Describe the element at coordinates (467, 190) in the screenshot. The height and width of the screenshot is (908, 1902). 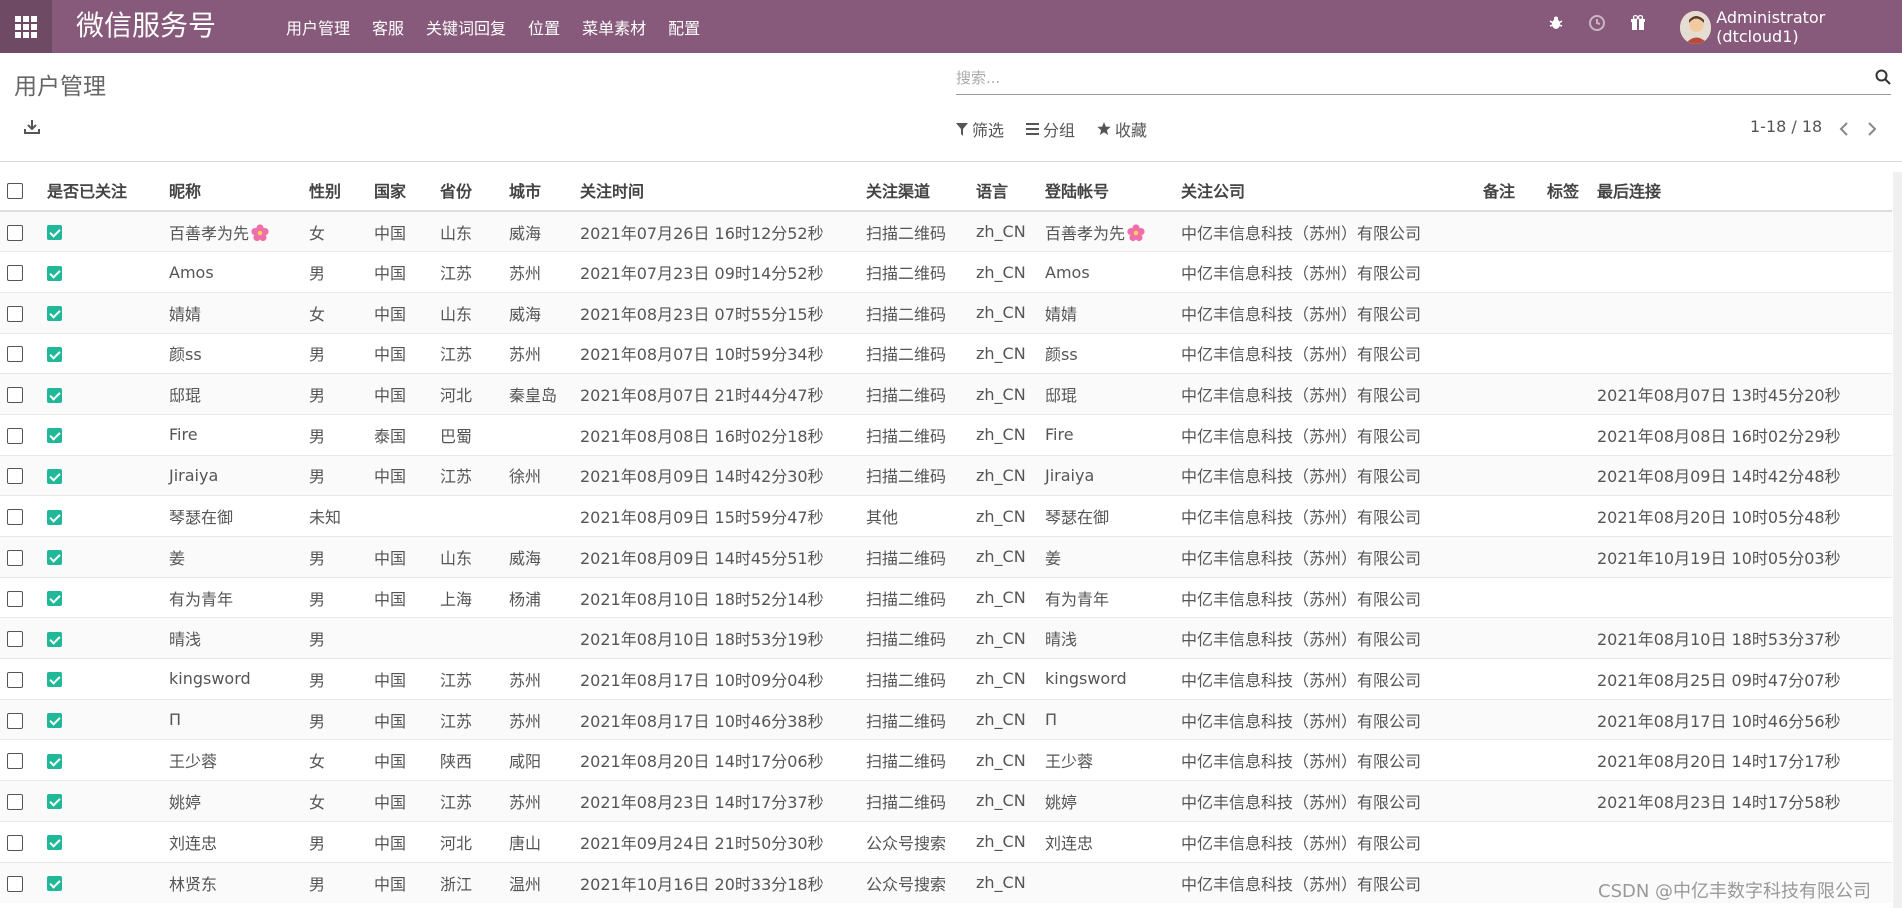
I see `column-header-province: 省份` at that location.